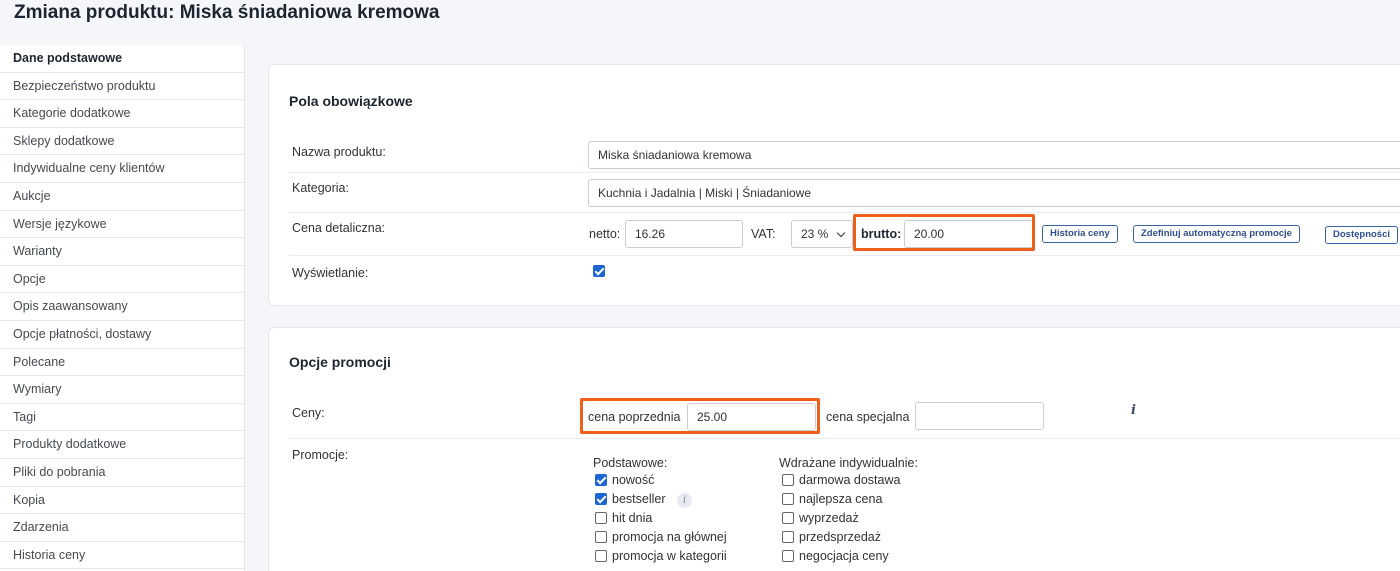  Describe the element at coordinates (639, 499) in the screenshot. I see `bestseller-label: bestseller` at that location.